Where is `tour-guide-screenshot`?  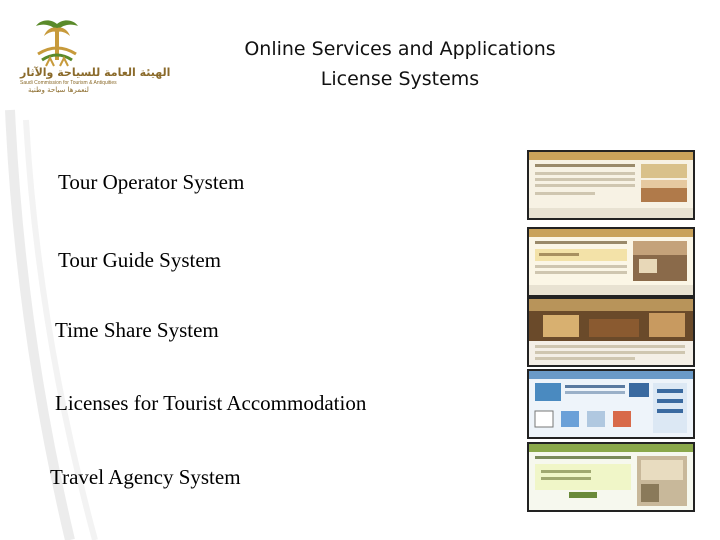 tour-guide-screenshot is located at coordinates (611, 262).